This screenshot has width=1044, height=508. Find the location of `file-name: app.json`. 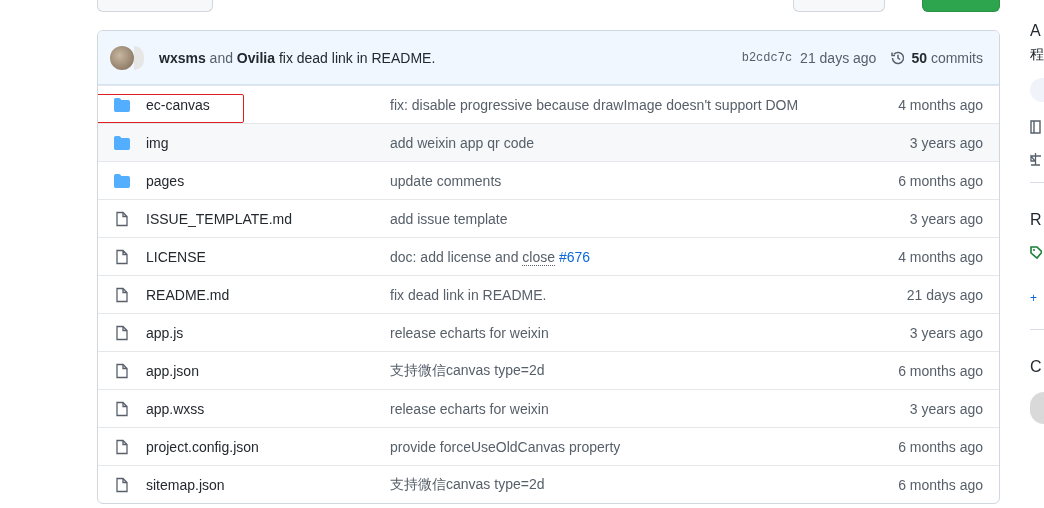

file-name: app.json is located at coordinates (268, 370).